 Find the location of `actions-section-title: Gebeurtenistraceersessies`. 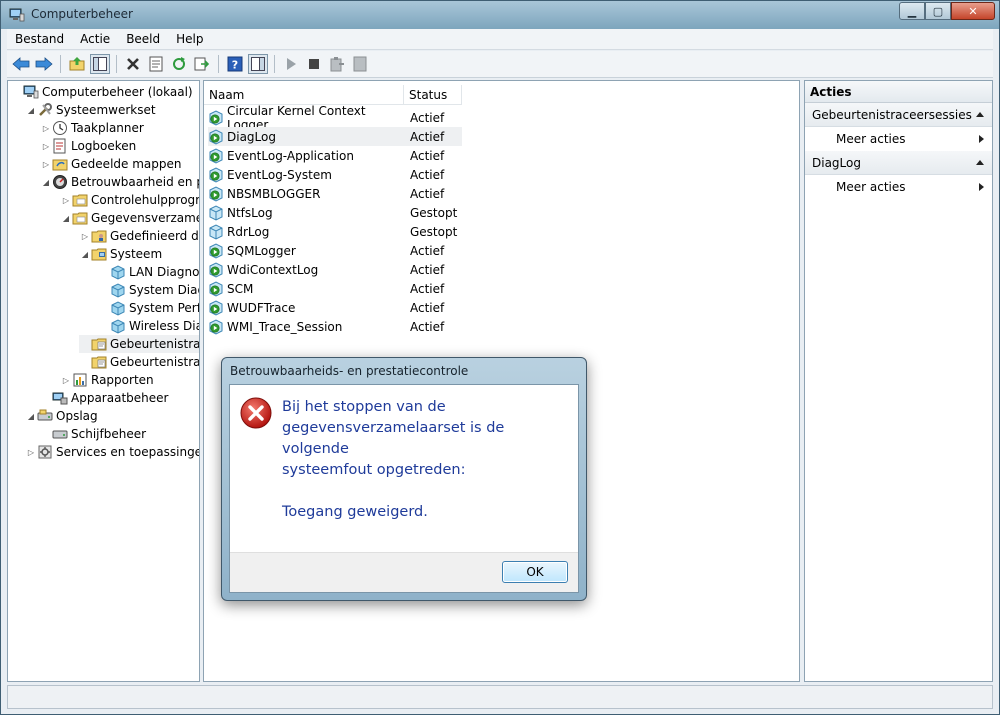

actions-section-title: Gebeurtenistraceersessies is located at coordinates (892, 114).